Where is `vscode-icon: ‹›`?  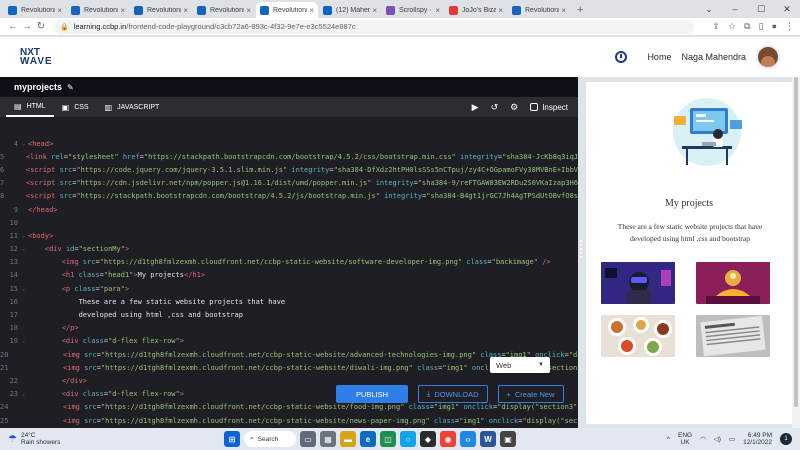 vscode-icon: ‹› is located at coordinates (468, 439).